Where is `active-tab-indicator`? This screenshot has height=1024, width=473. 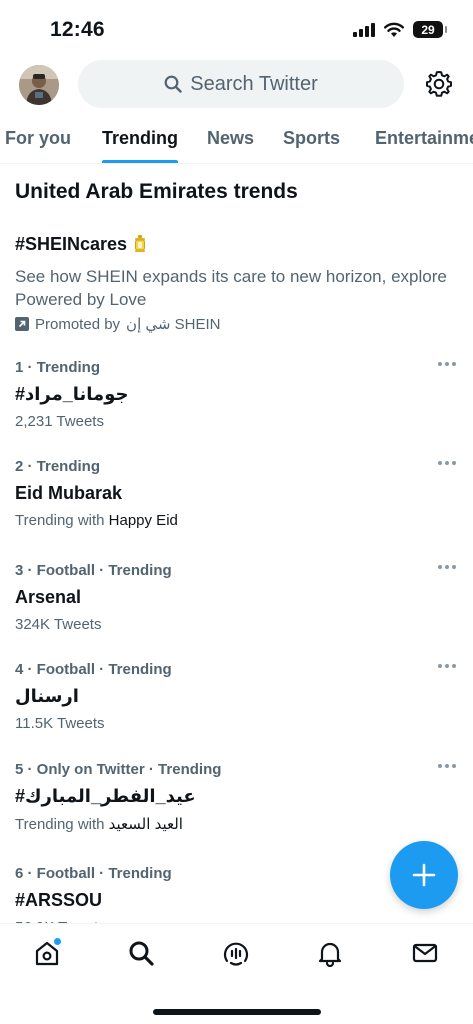
active-tab-indicator is located at coordinates (140, 161).